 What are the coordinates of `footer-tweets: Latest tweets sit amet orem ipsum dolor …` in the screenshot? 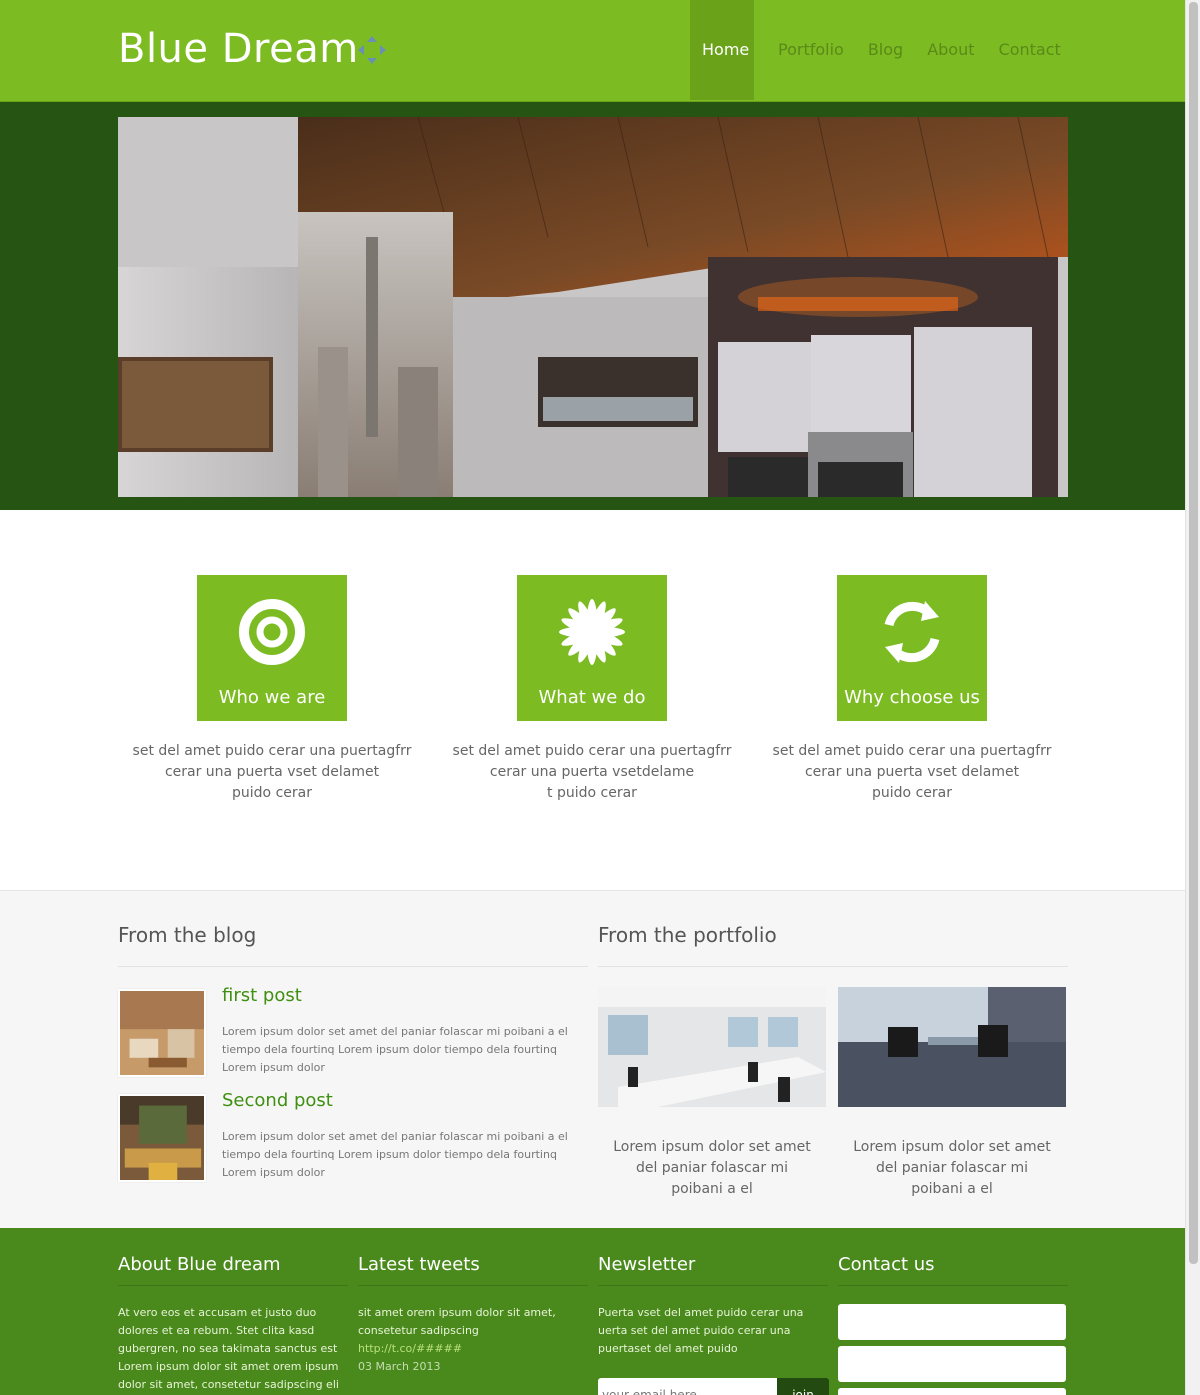 It's located at (473, 1315).